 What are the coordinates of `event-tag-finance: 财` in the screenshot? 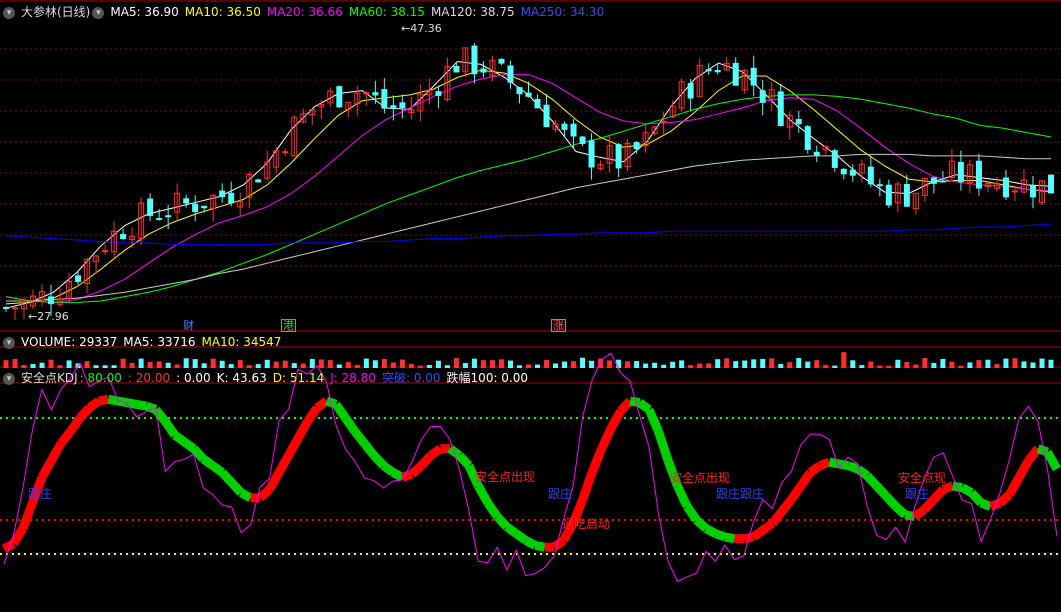 It's located at (188, 325).